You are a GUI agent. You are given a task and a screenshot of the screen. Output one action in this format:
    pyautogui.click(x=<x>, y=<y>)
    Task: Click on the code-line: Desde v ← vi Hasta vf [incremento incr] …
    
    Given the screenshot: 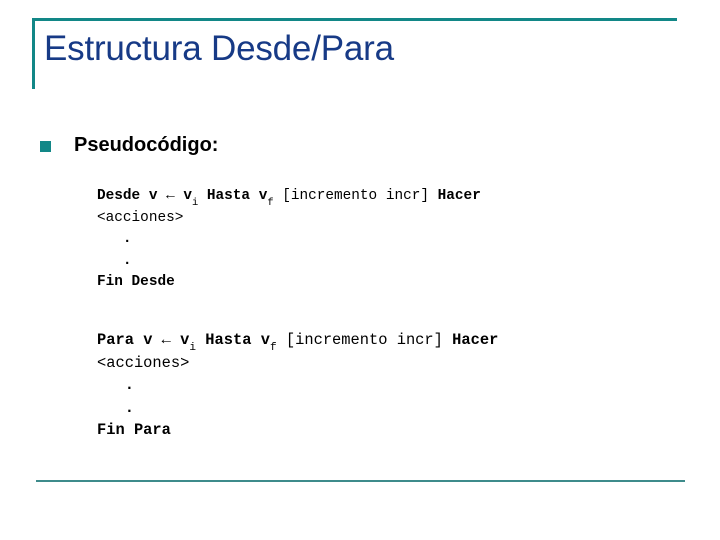 What is the action you would take?
    pyautogui.click(x=289, y=197)
    